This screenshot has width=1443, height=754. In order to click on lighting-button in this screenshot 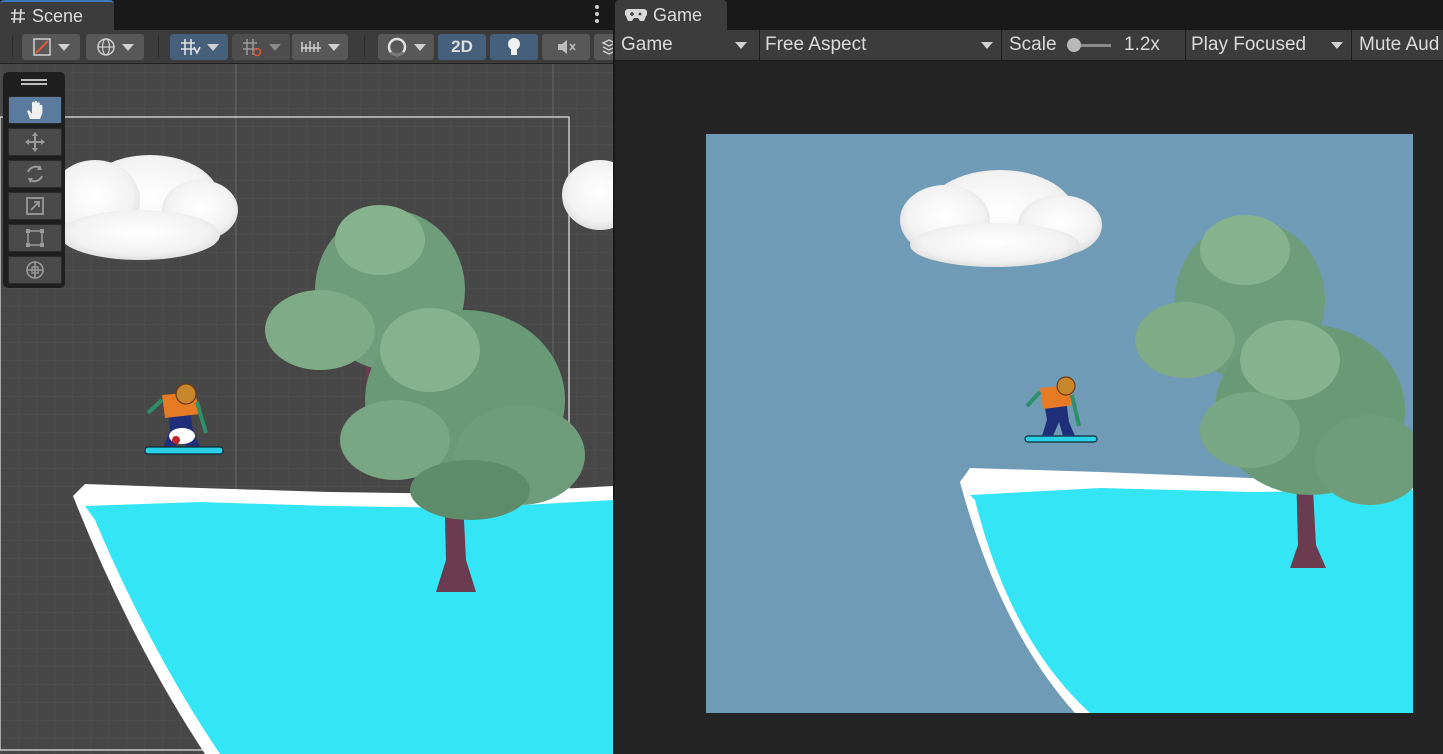, I will do `click(514, 47)`.